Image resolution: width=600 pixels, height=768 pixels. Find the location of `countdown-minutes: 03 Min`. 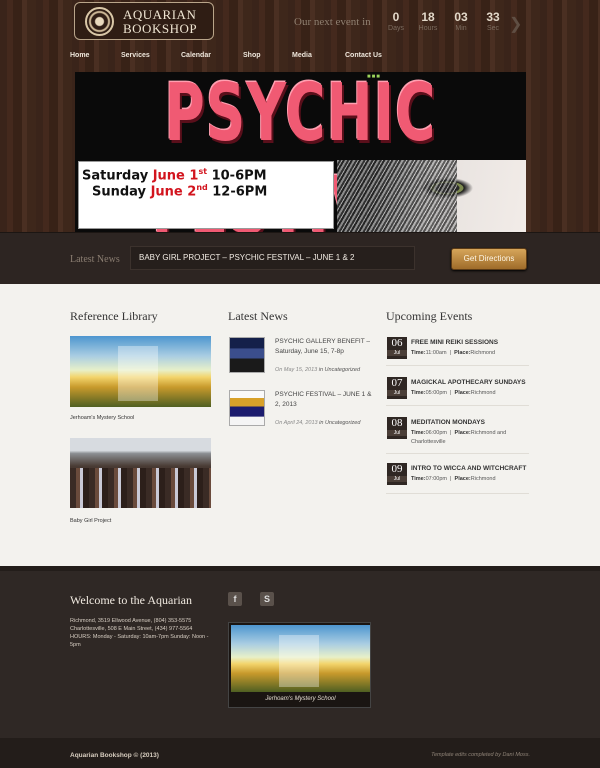

countdown-minutes: 03 Min is located at coordinates (461, 21).